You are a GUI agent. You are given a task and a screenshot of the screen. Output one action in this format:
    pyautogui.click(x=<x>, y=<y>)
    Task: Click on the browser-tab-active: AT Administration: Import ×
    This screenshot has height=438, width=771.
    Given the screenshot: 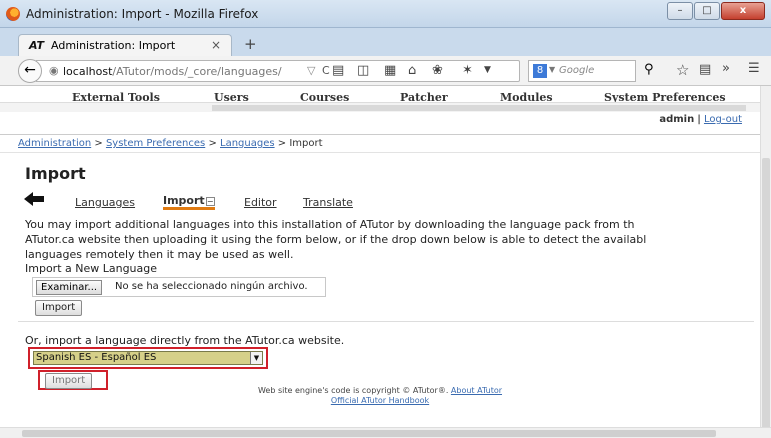 What is the action you would take?
    pyautogui.click(x=125, y=45)
    